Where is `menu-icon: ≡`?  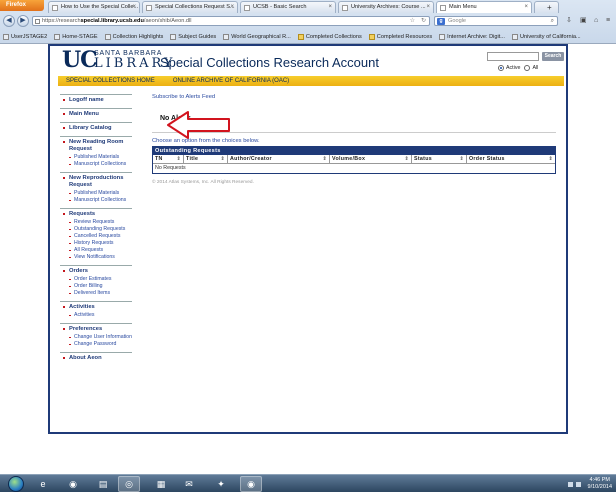 menu-icon: ≡ is located at coordinates (608, 21).